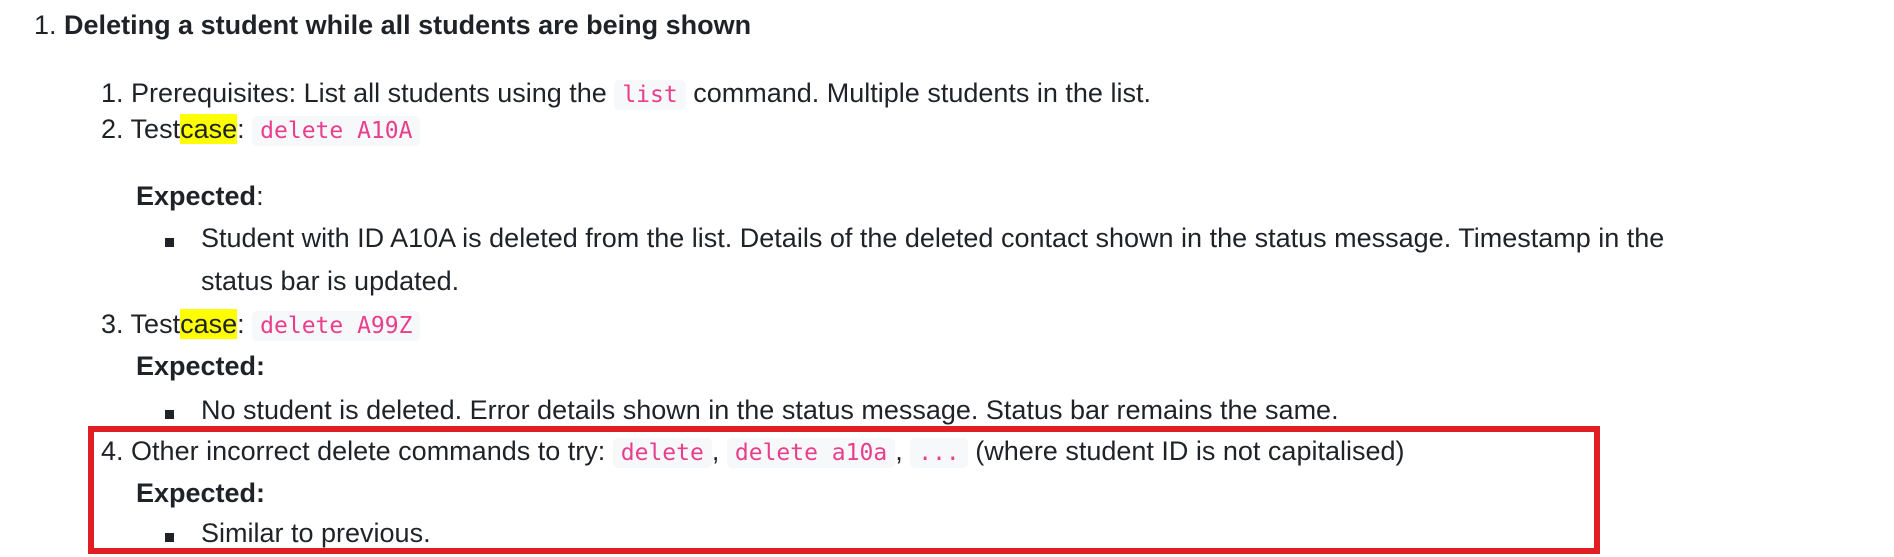 The height and width of the screenshot is (557, 1894). I want to click on step-3: 3. Testcase: delete A99Z, so click(261, 324).